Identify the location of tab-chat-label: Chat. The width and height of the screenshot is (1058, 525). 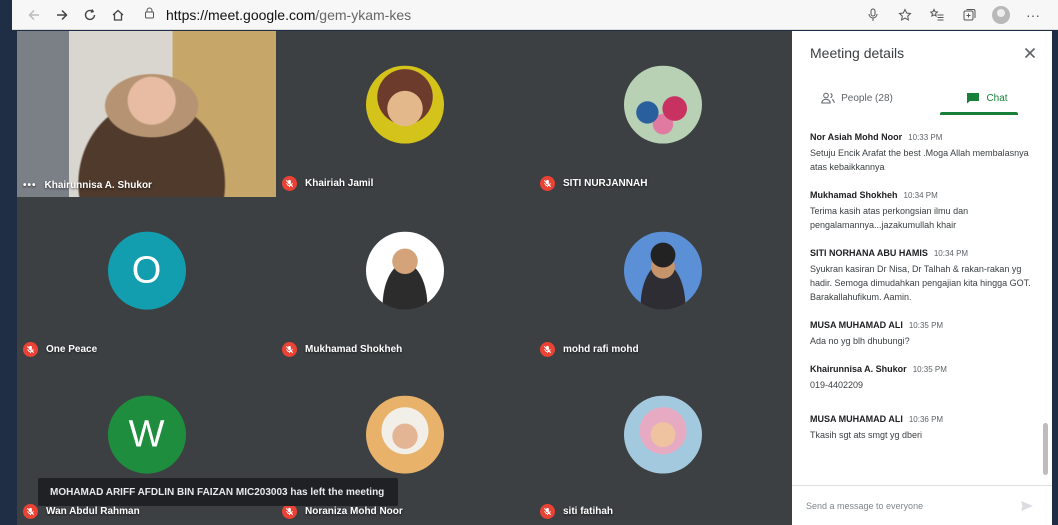
(997, 98).